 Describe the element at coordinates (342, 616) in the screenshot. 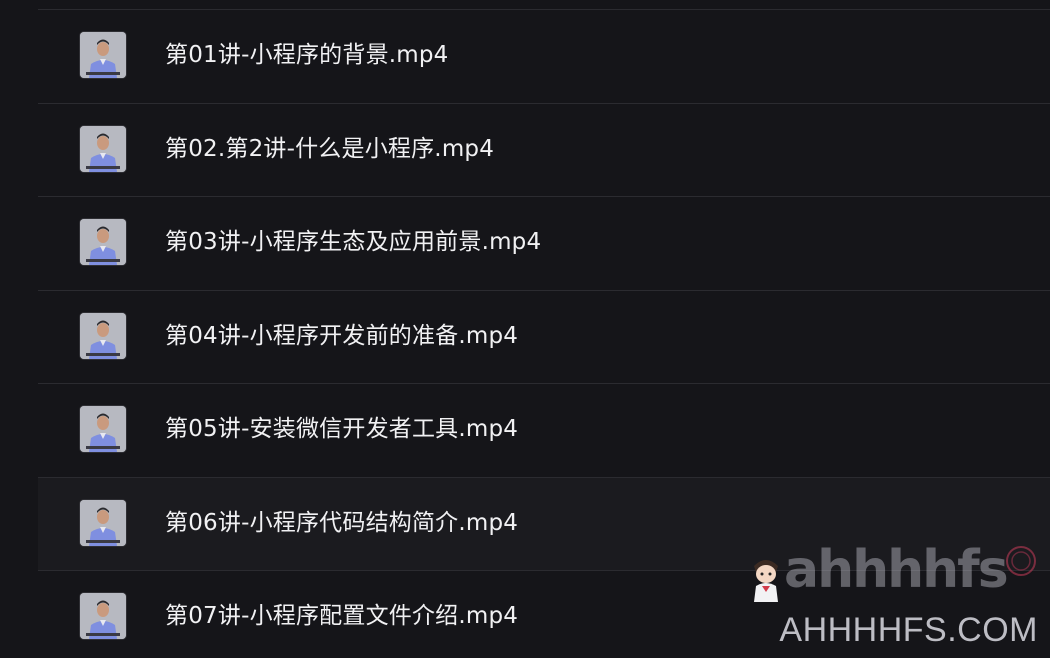

I see `file-name: 第07讲-小程序配置文件介绍.mp4` at that location.